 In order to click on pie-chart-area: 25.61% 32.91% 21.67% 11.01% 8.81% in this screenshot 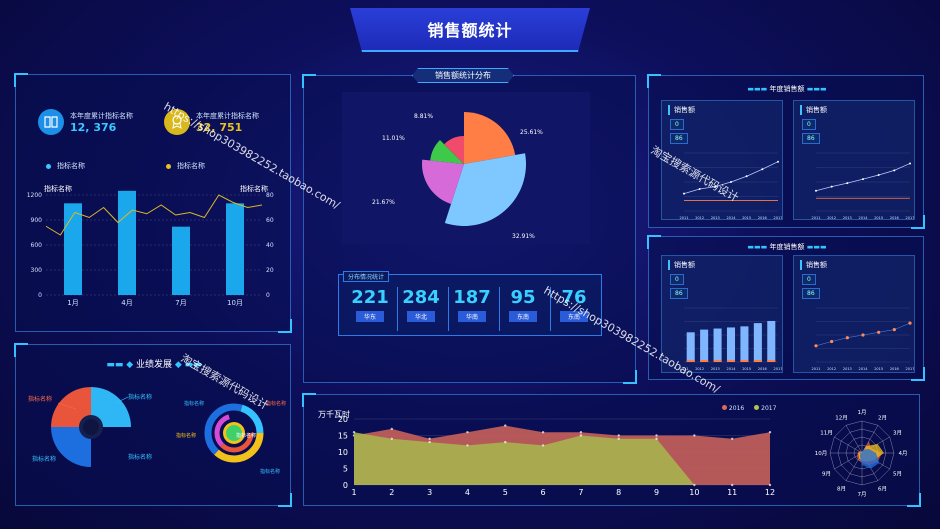, I will do `click(466, 168)`.